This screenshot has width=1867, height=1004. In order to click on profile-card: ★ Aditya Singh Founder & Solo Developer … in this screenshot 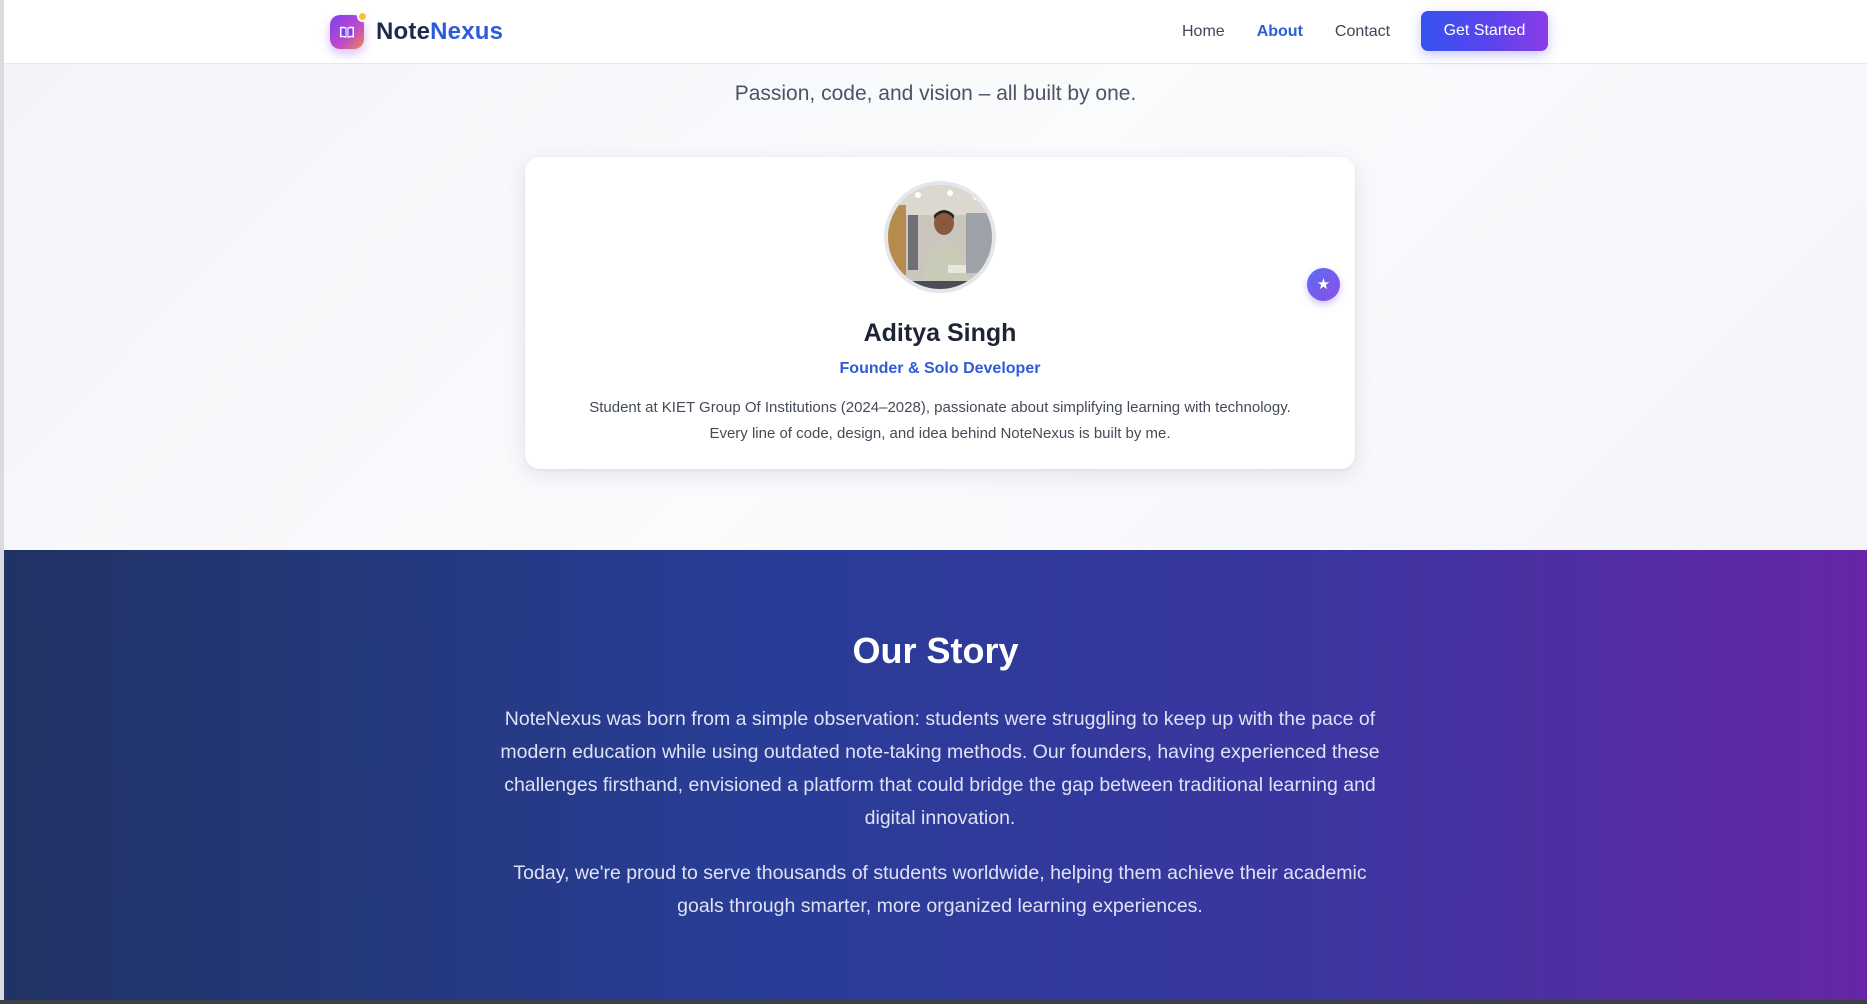, I will do `click(940, 313)`.